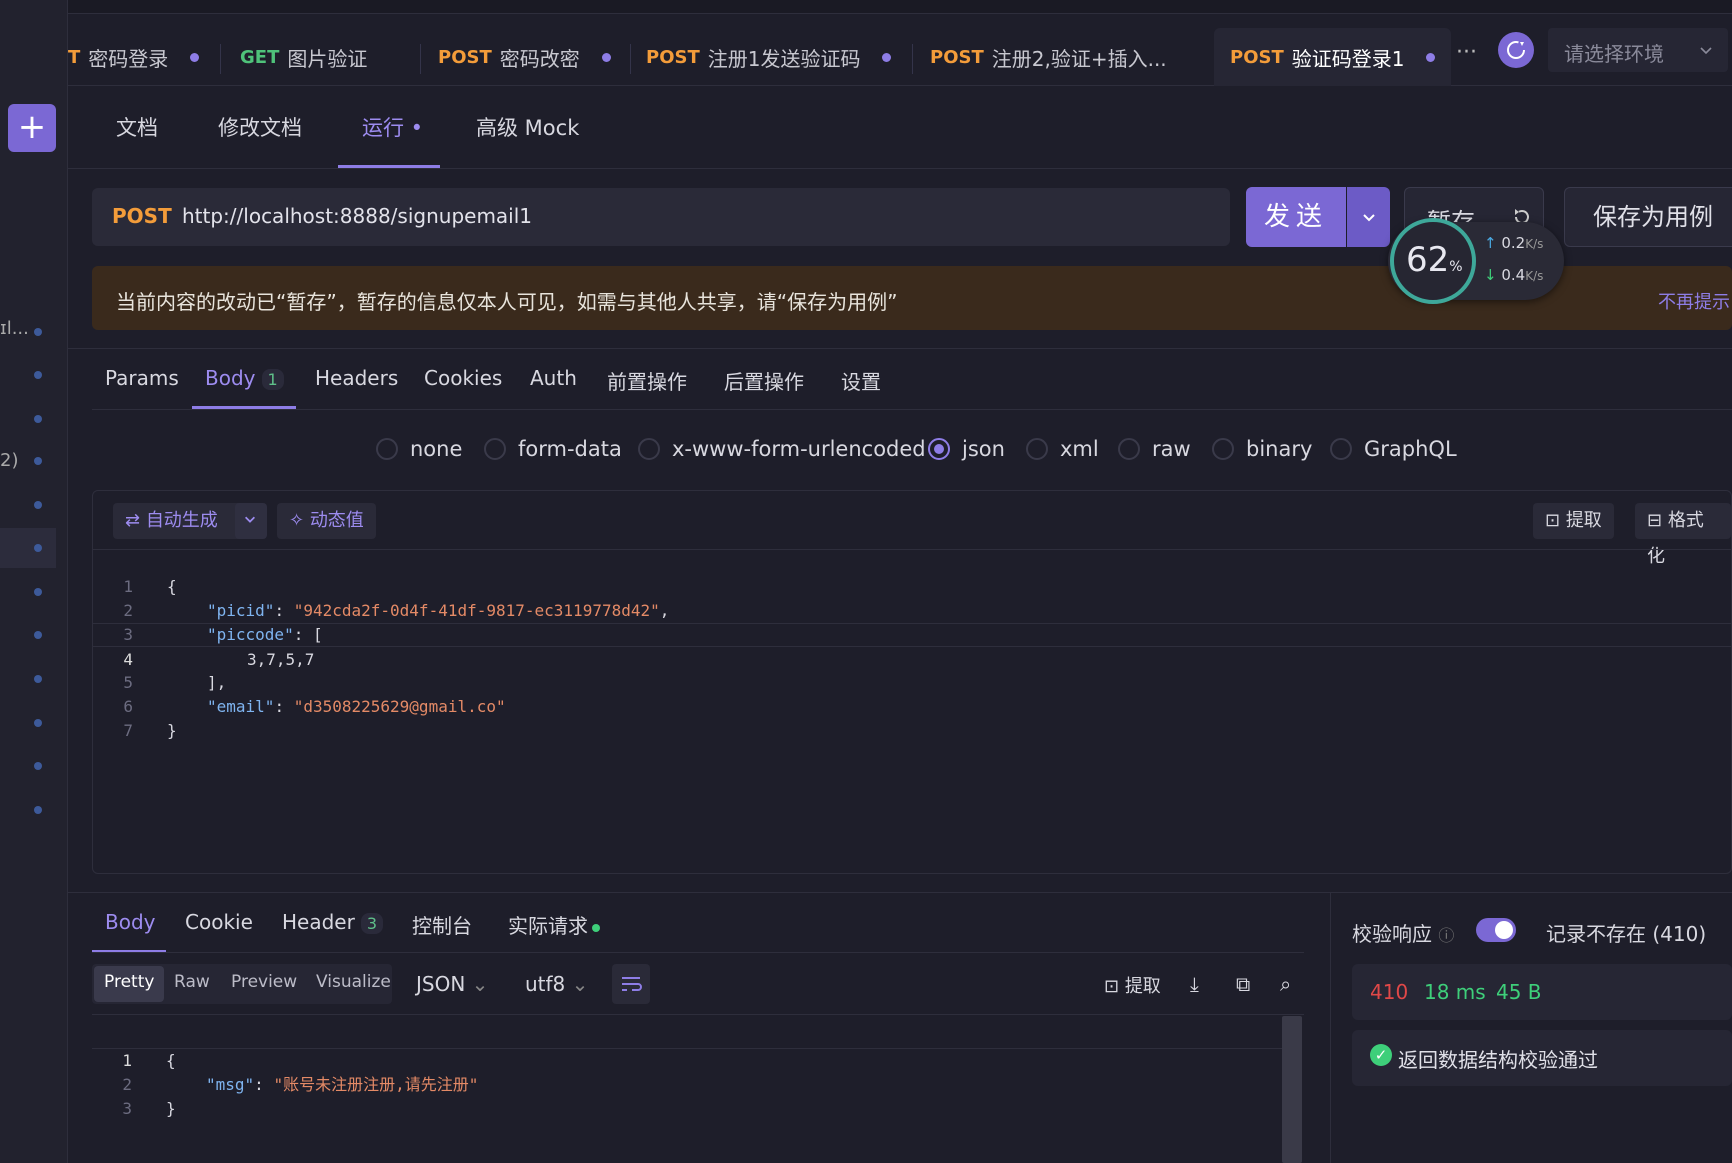  What do you see at coordinates (142, 378) in the screenshot?
I see `tab-params: Params` at bounding box center [142, 378].